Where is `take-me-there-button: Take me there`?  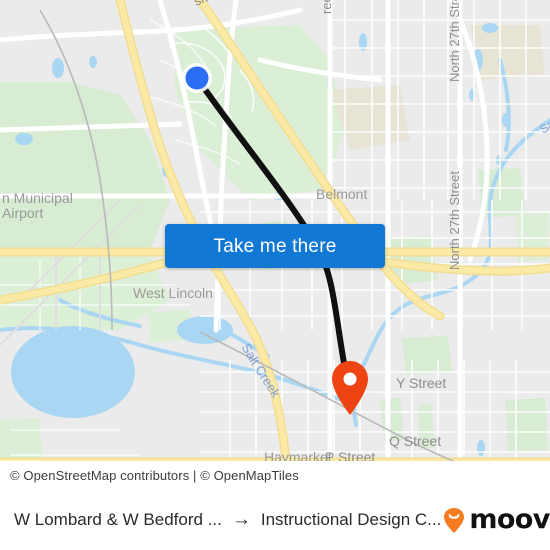 take-me-there-button: Take me there is located at coordinates (275, 246).